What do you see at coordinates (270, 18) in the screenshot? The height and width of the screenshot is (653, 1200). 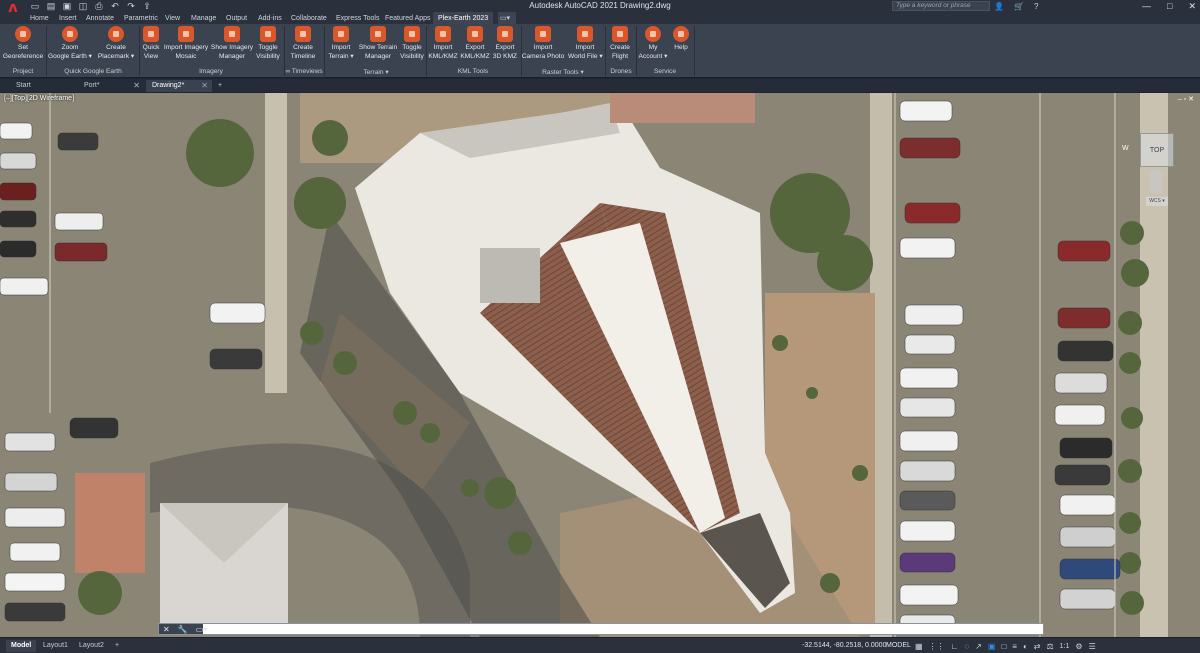 I see `tab-addins: Add-ins` at bounding box center [270, 18].